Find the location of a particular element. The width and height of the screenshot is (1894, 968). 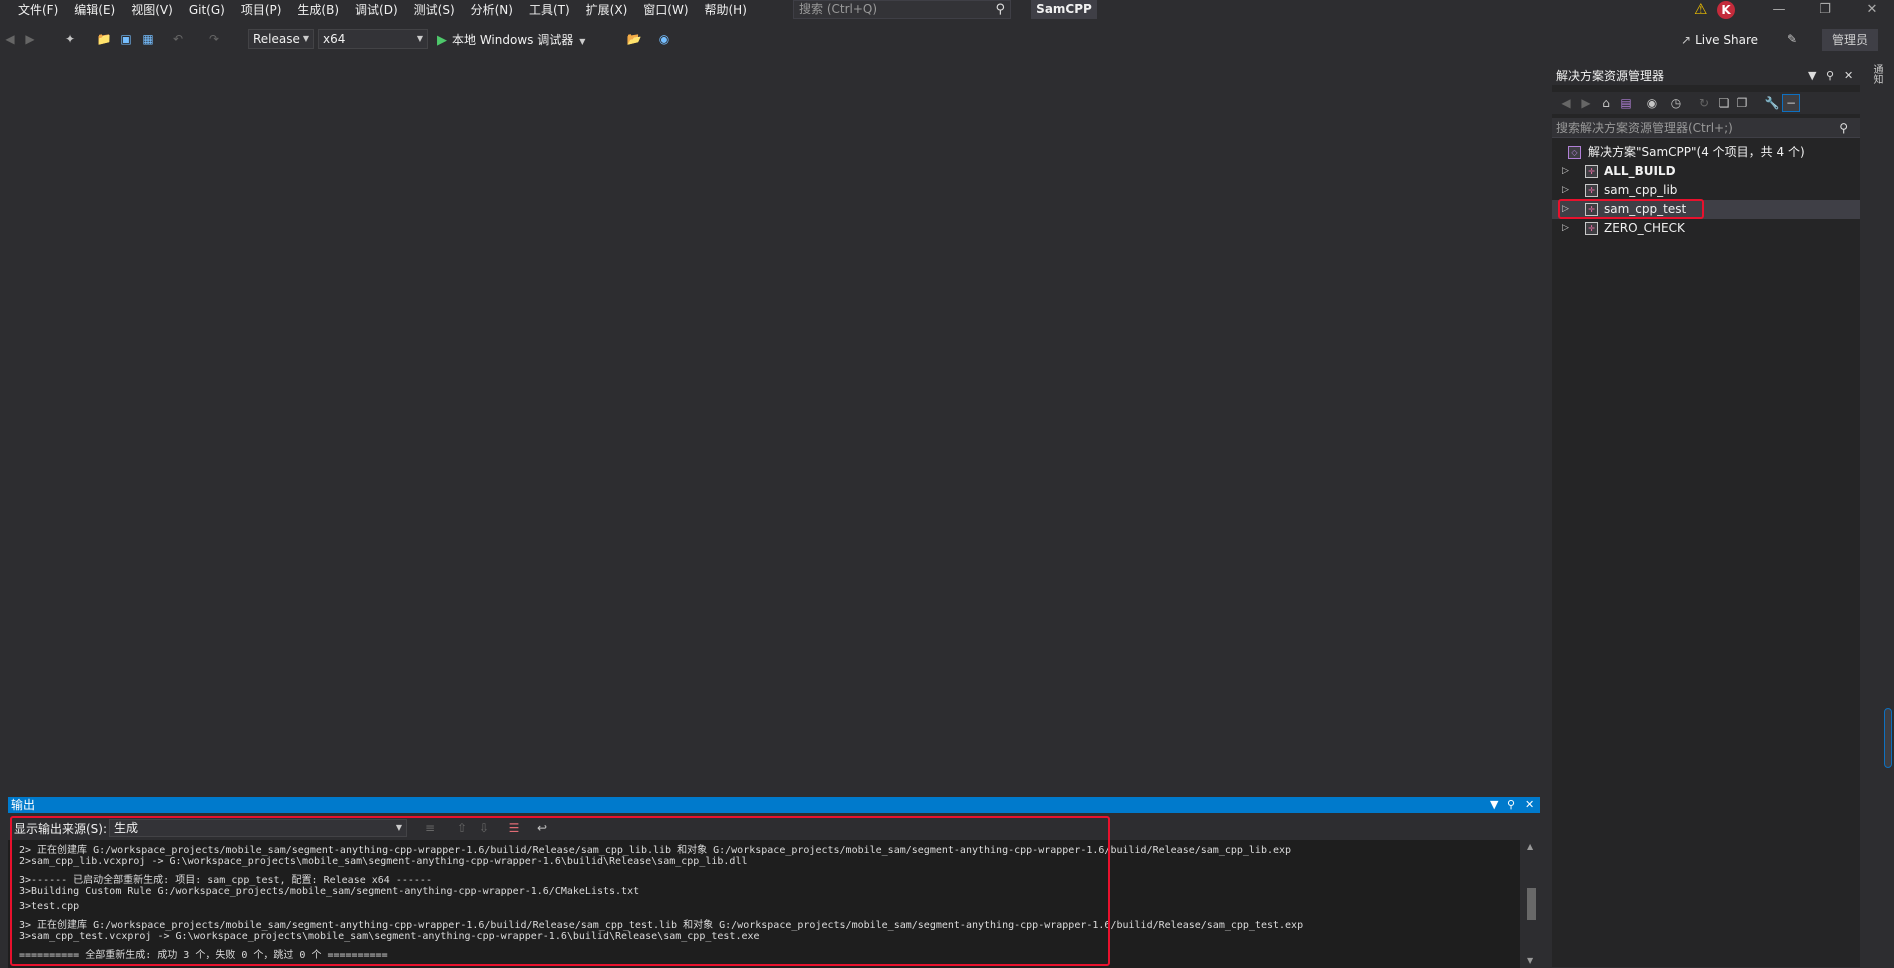

search-placeholder: 搜索 (Ctrl+Q) is located at coordinates (838, 9).